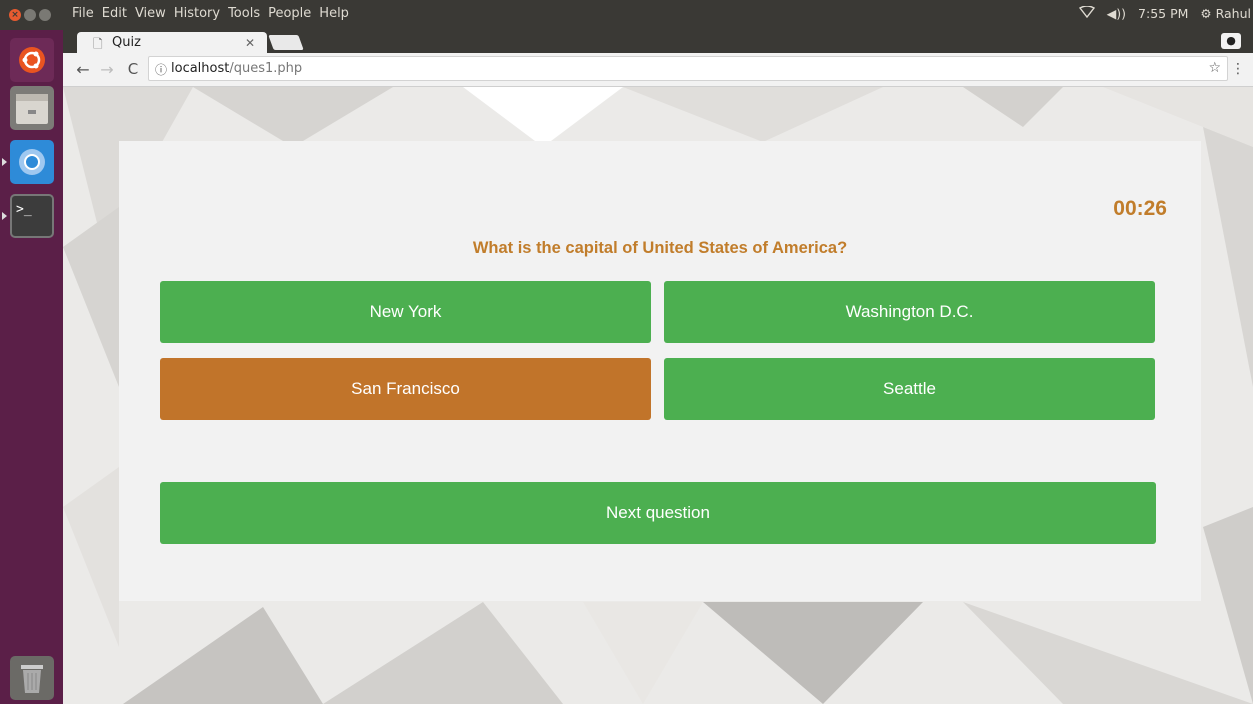 Image resolution: width=1253 pixels, height=704 pixels. Describe the element at coordinates (250, 43) in the screenshot. I see `close-tab-icon: ✕` at that location.